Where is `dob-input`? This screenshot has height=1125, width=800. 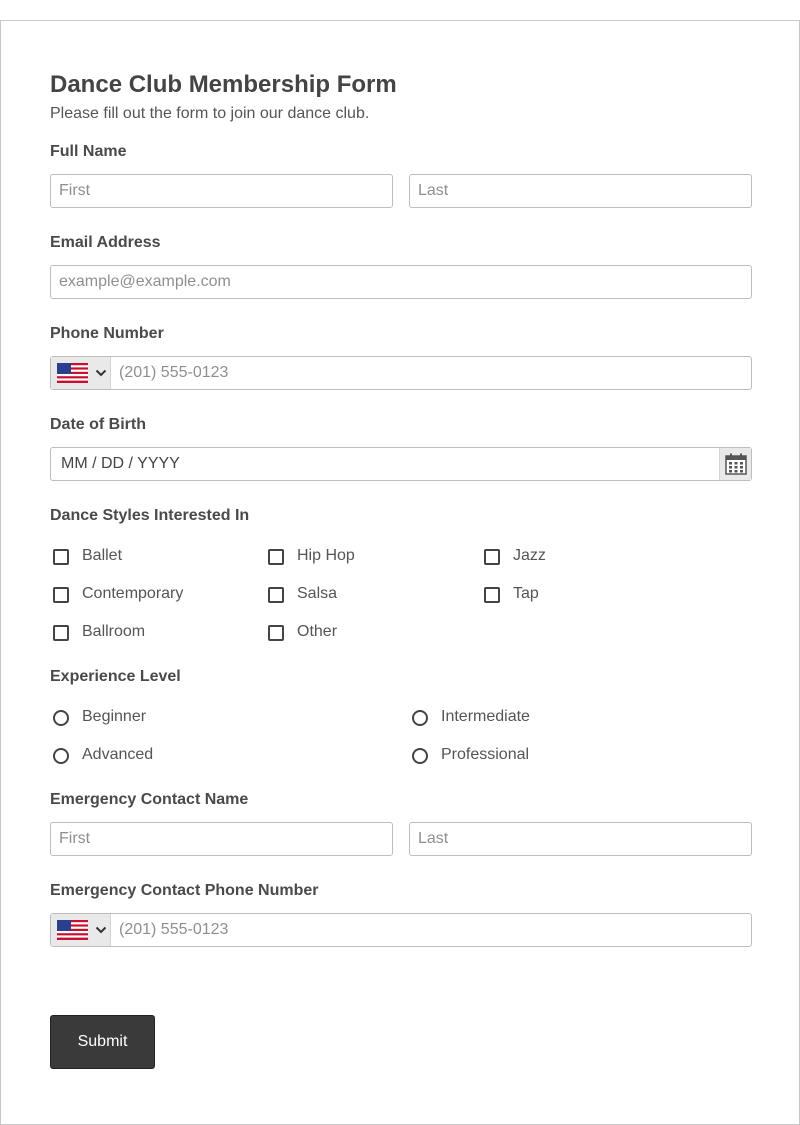 dob-input is located at coordinates (385, 464).